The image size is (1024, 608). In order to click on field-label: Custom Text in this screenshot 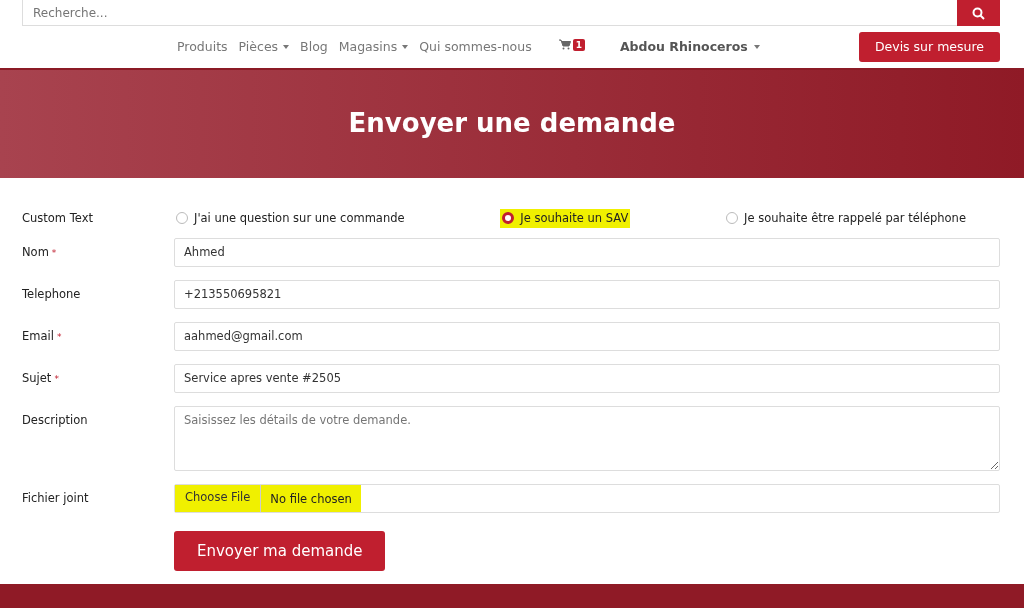, I will do `click(58, 219)`.